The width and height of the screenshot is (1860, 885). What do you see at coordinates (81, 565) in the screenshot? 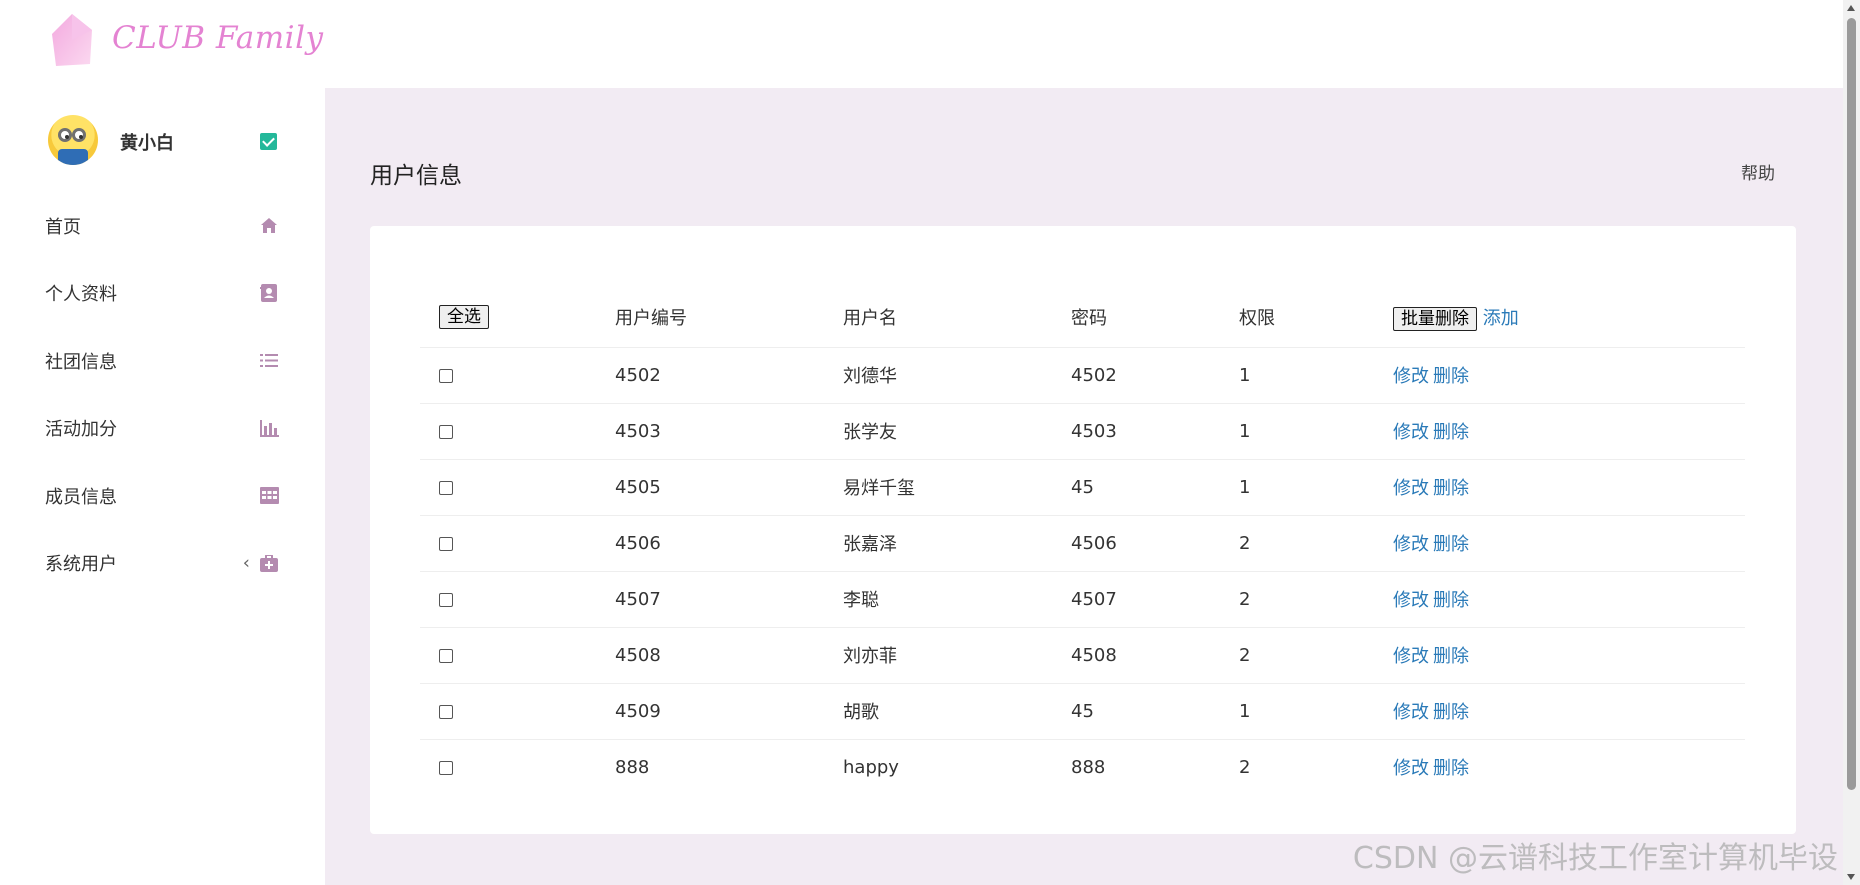
I see `sidebar-item-label: 系统用户` at bounding box center [81, 565].